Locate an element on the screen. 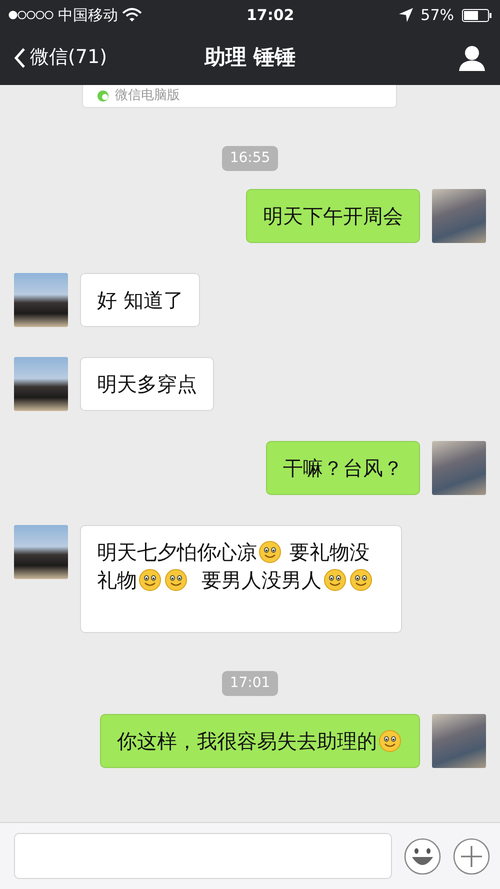 Image resolution: width=500 pixels, height=889 pixels. back-button: 微信(71) is located at coordinates (61, 57).